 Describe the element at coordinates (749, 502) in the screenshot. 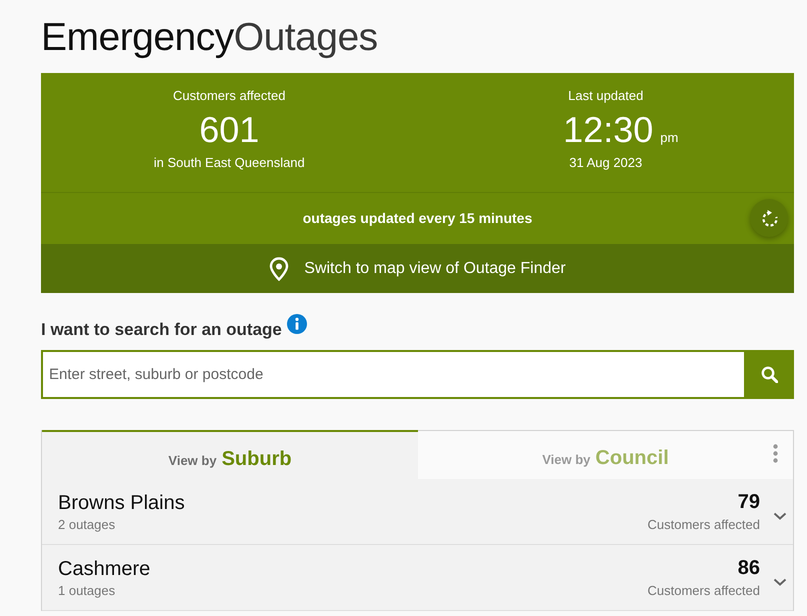

I see `customer-count: 79` at that location.